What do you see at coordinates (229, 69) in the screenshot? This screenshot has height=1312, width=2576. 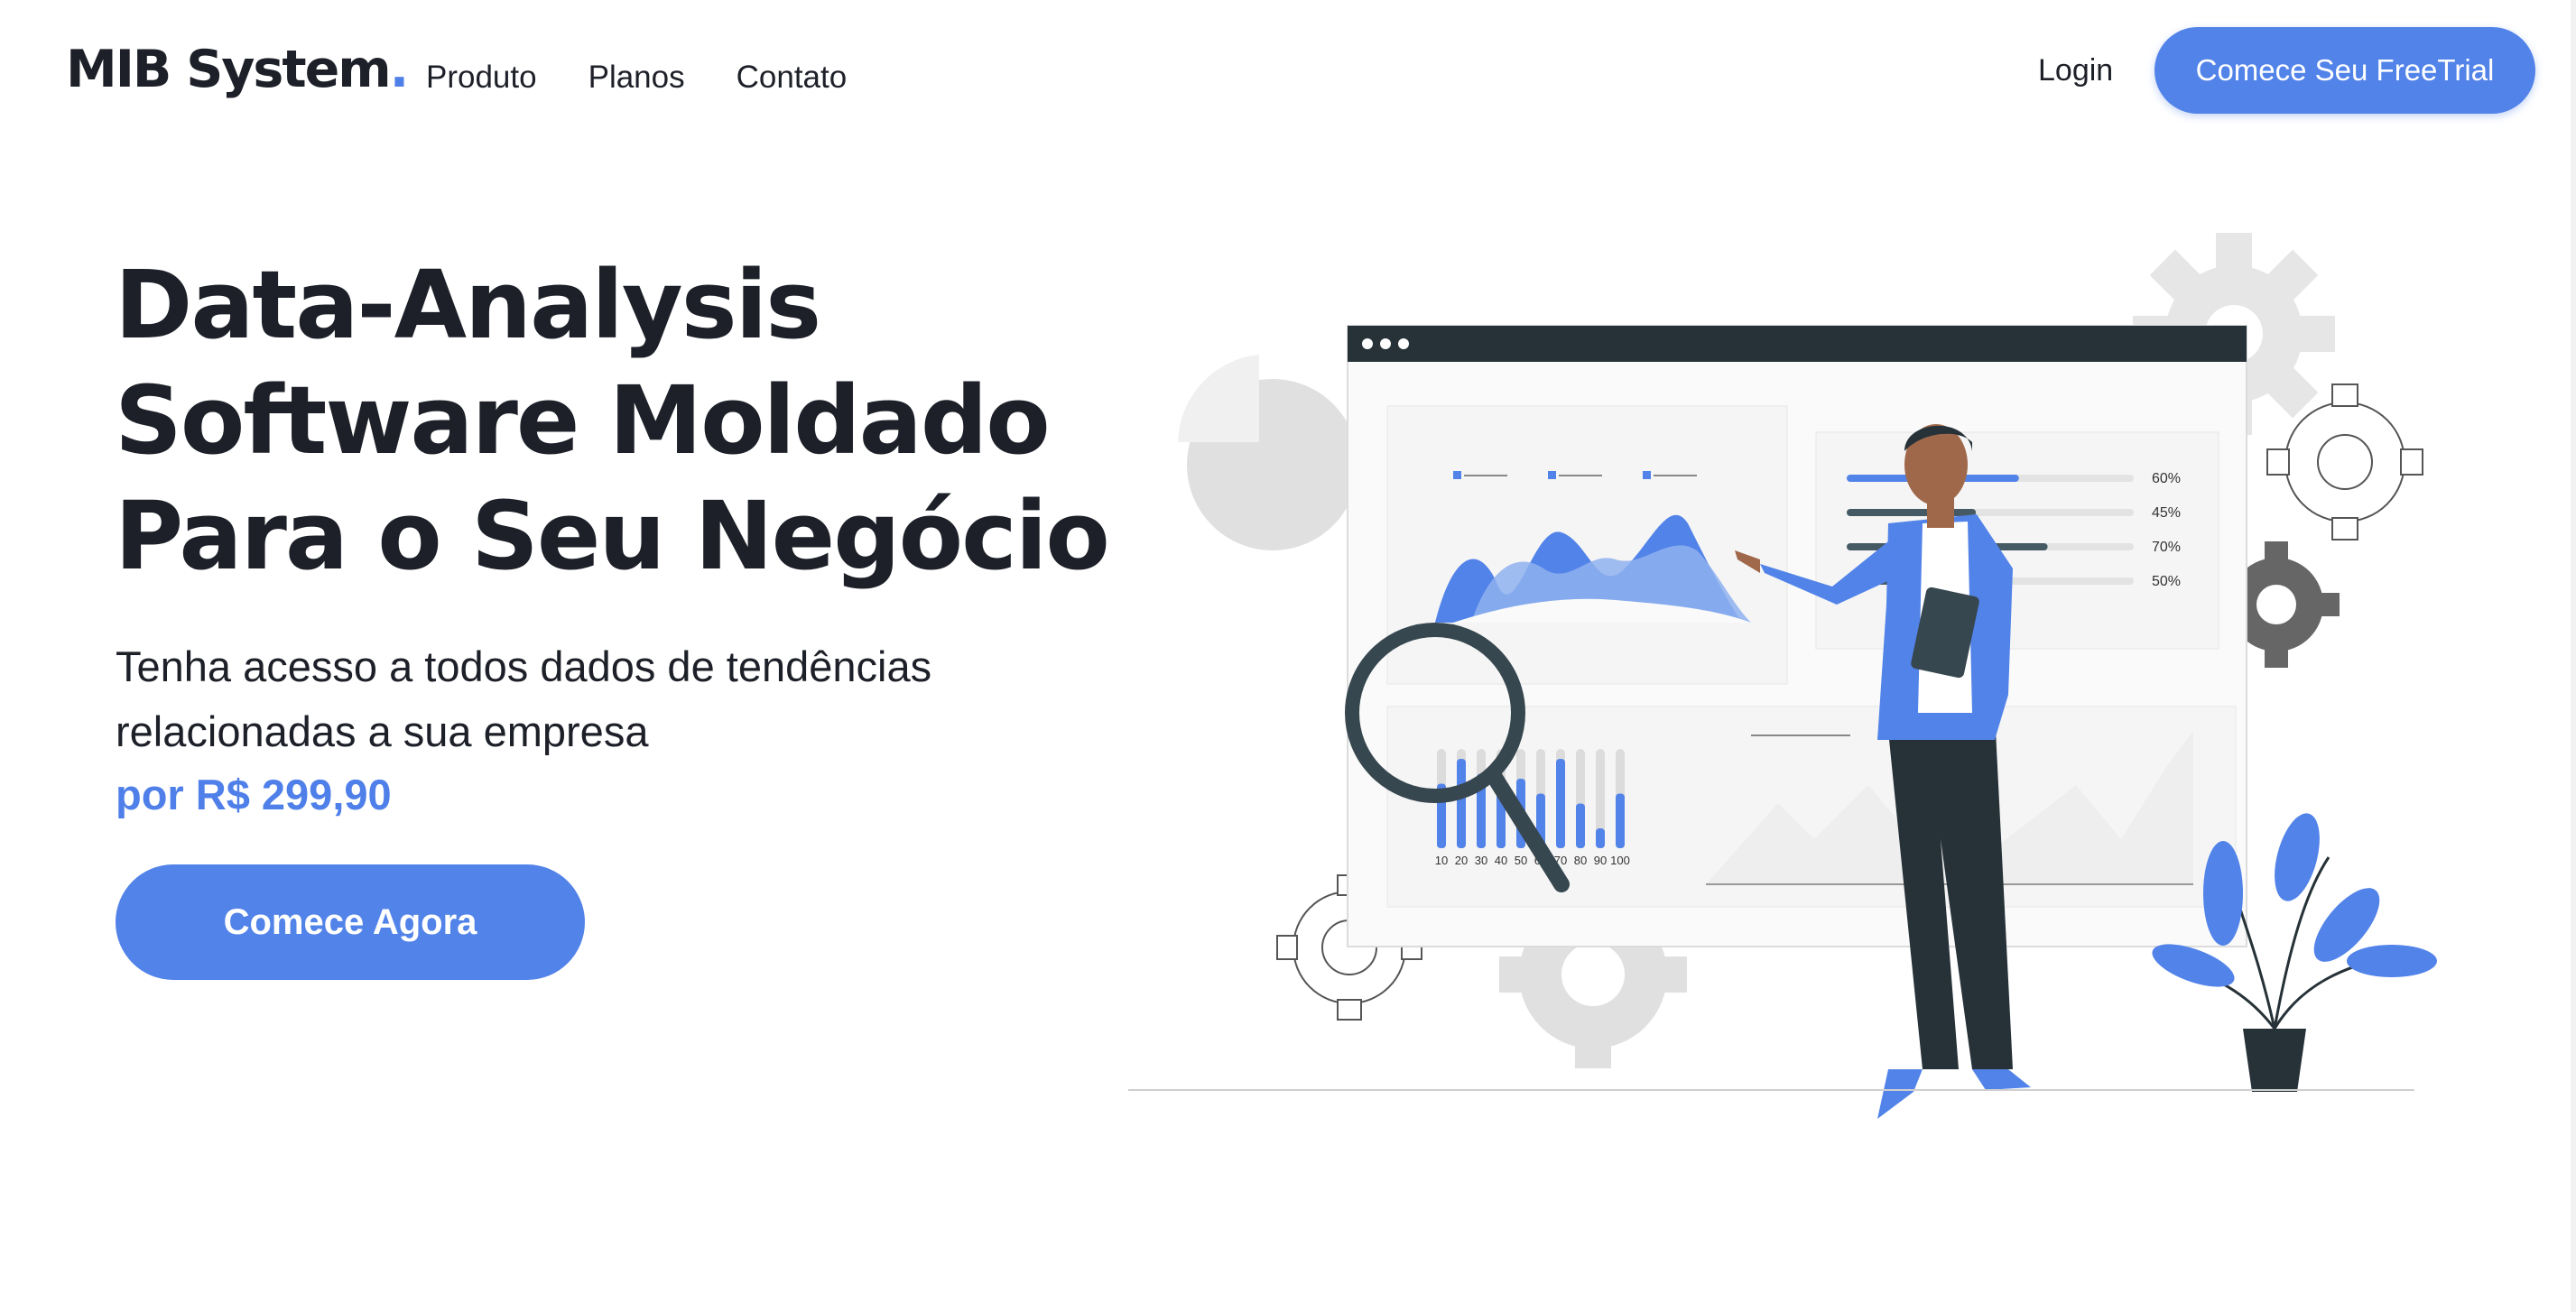 I see `brand-name: MIB System` at bounding box center [229, 69].